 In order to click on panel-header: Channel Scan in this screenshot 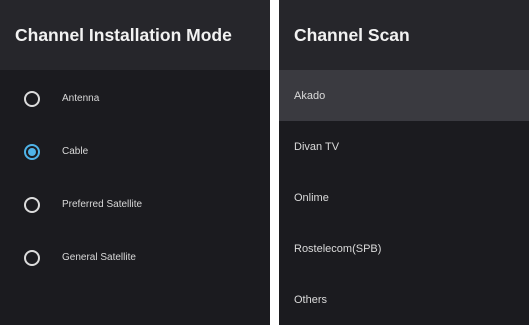, I will do `click(404, 35)`.